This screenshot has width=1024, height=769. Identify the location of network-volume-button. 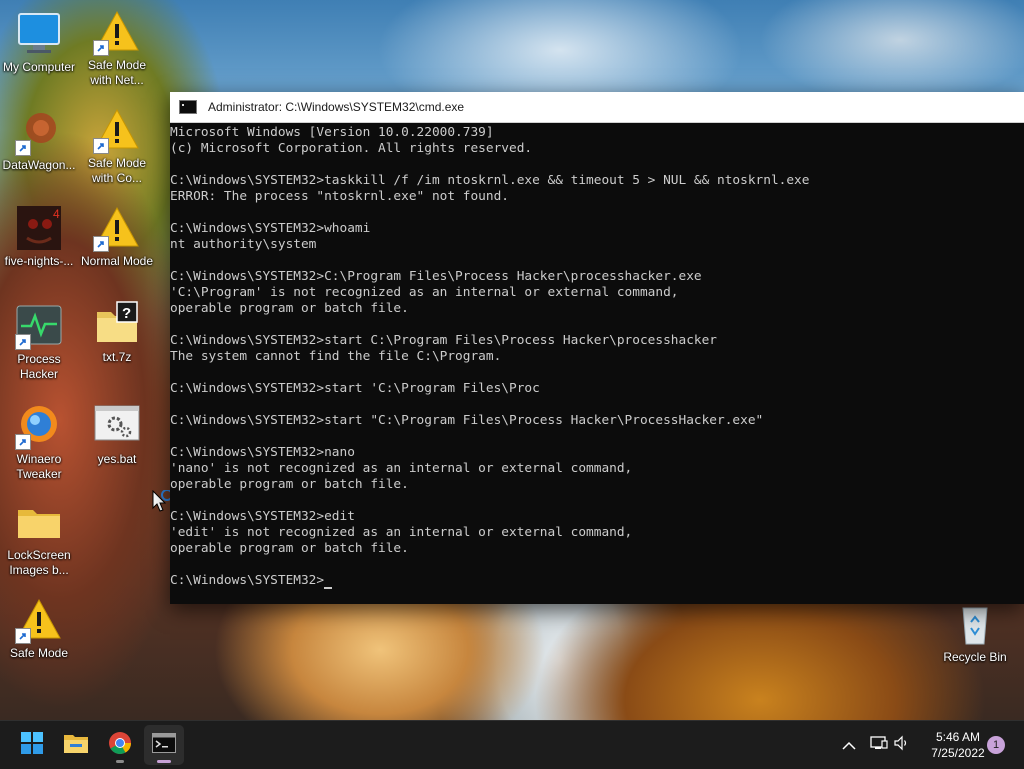
(890, 745).